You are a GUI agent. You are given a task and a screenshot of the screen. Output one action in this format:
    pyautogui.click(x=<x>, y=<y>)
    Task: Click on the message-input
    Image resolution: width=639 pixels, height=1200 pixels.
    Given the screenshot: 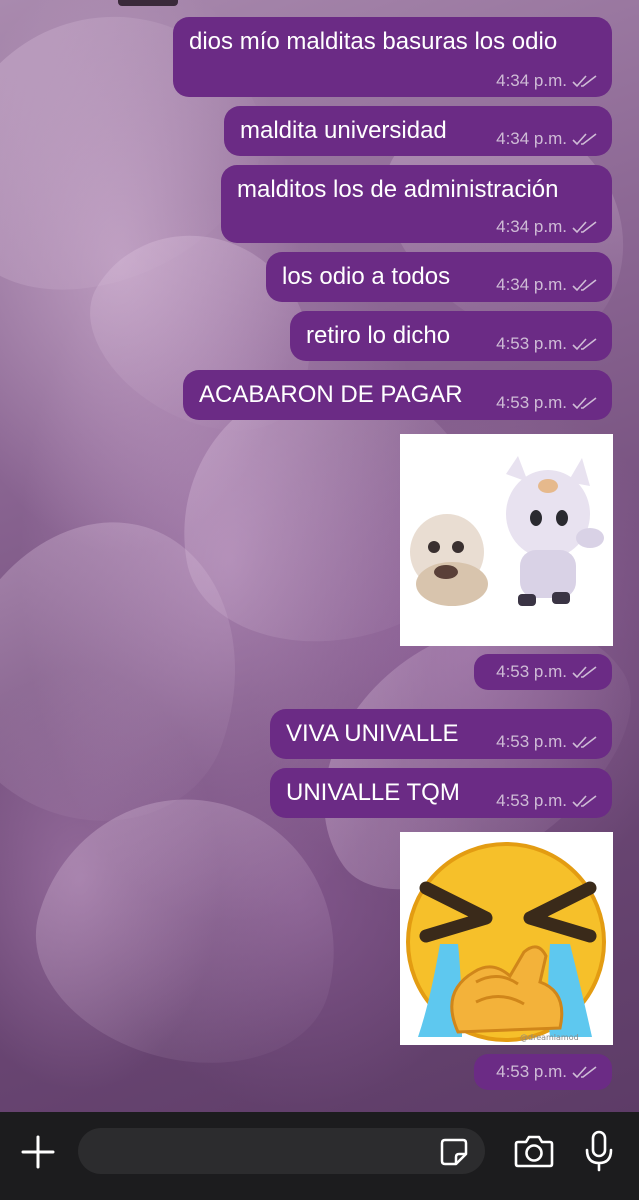 What is the action you would take?
    pyautogui.click(x=281, y=1151)
    